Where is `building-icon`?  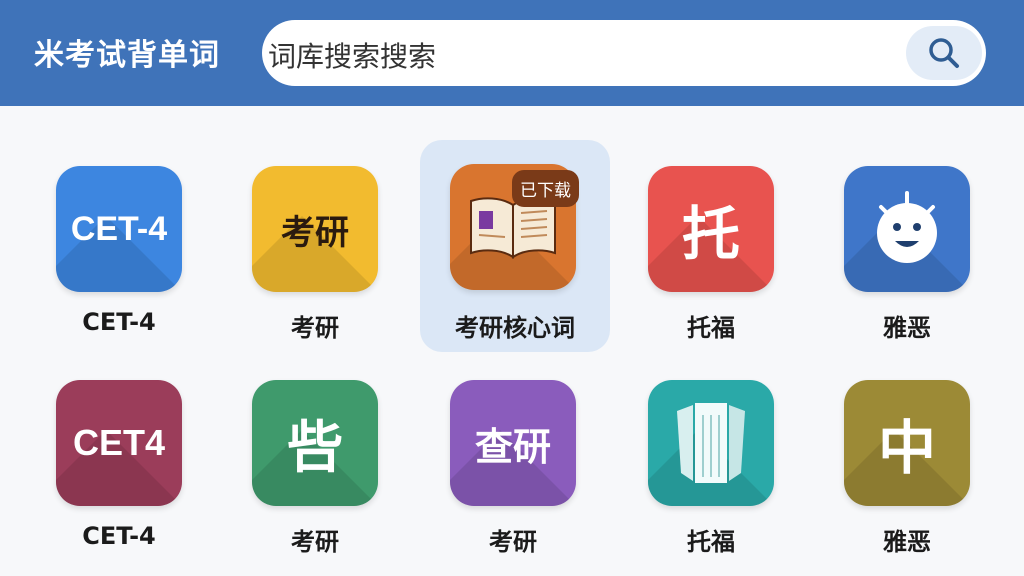
building-icon is located at coordinates (711, 443).